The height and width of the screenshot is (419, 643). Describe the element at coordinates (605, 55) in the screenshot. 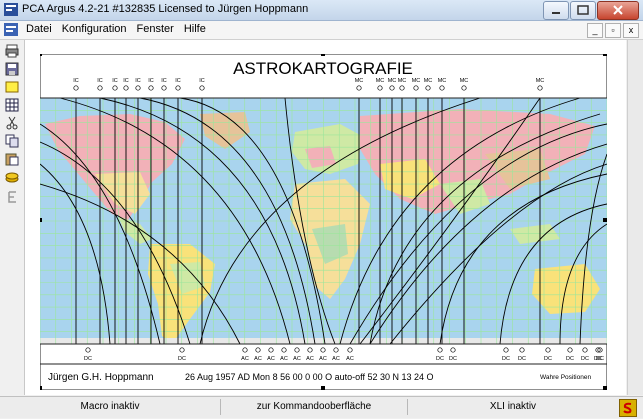

I see `handle-tr` at that location.